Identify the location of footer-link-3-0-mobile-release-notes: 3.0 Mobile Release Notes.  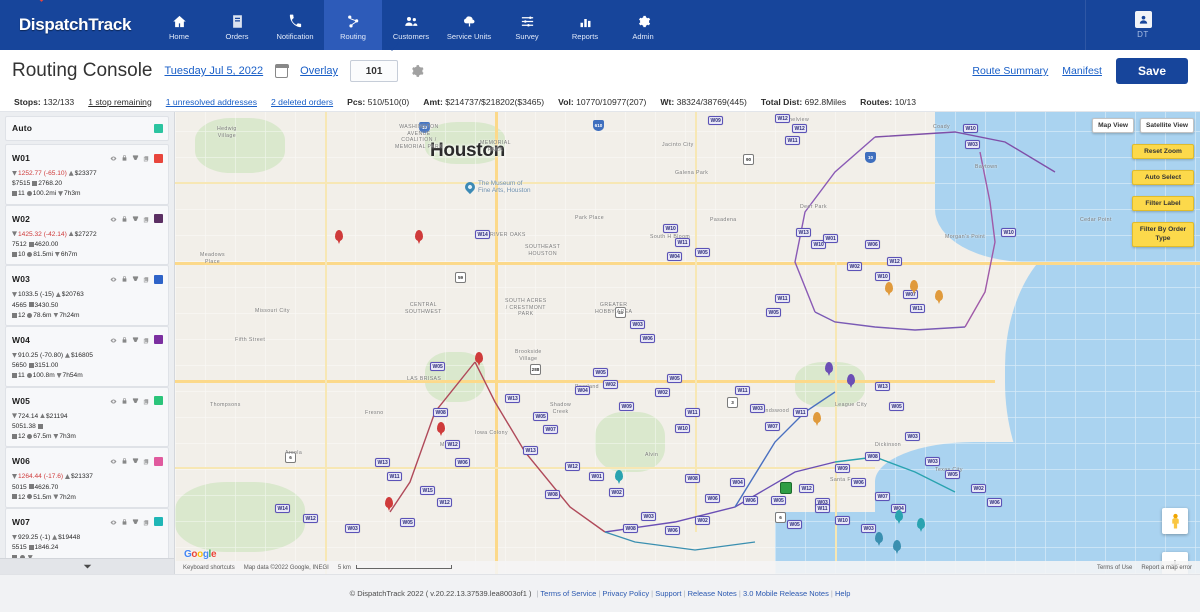
(786, 593).